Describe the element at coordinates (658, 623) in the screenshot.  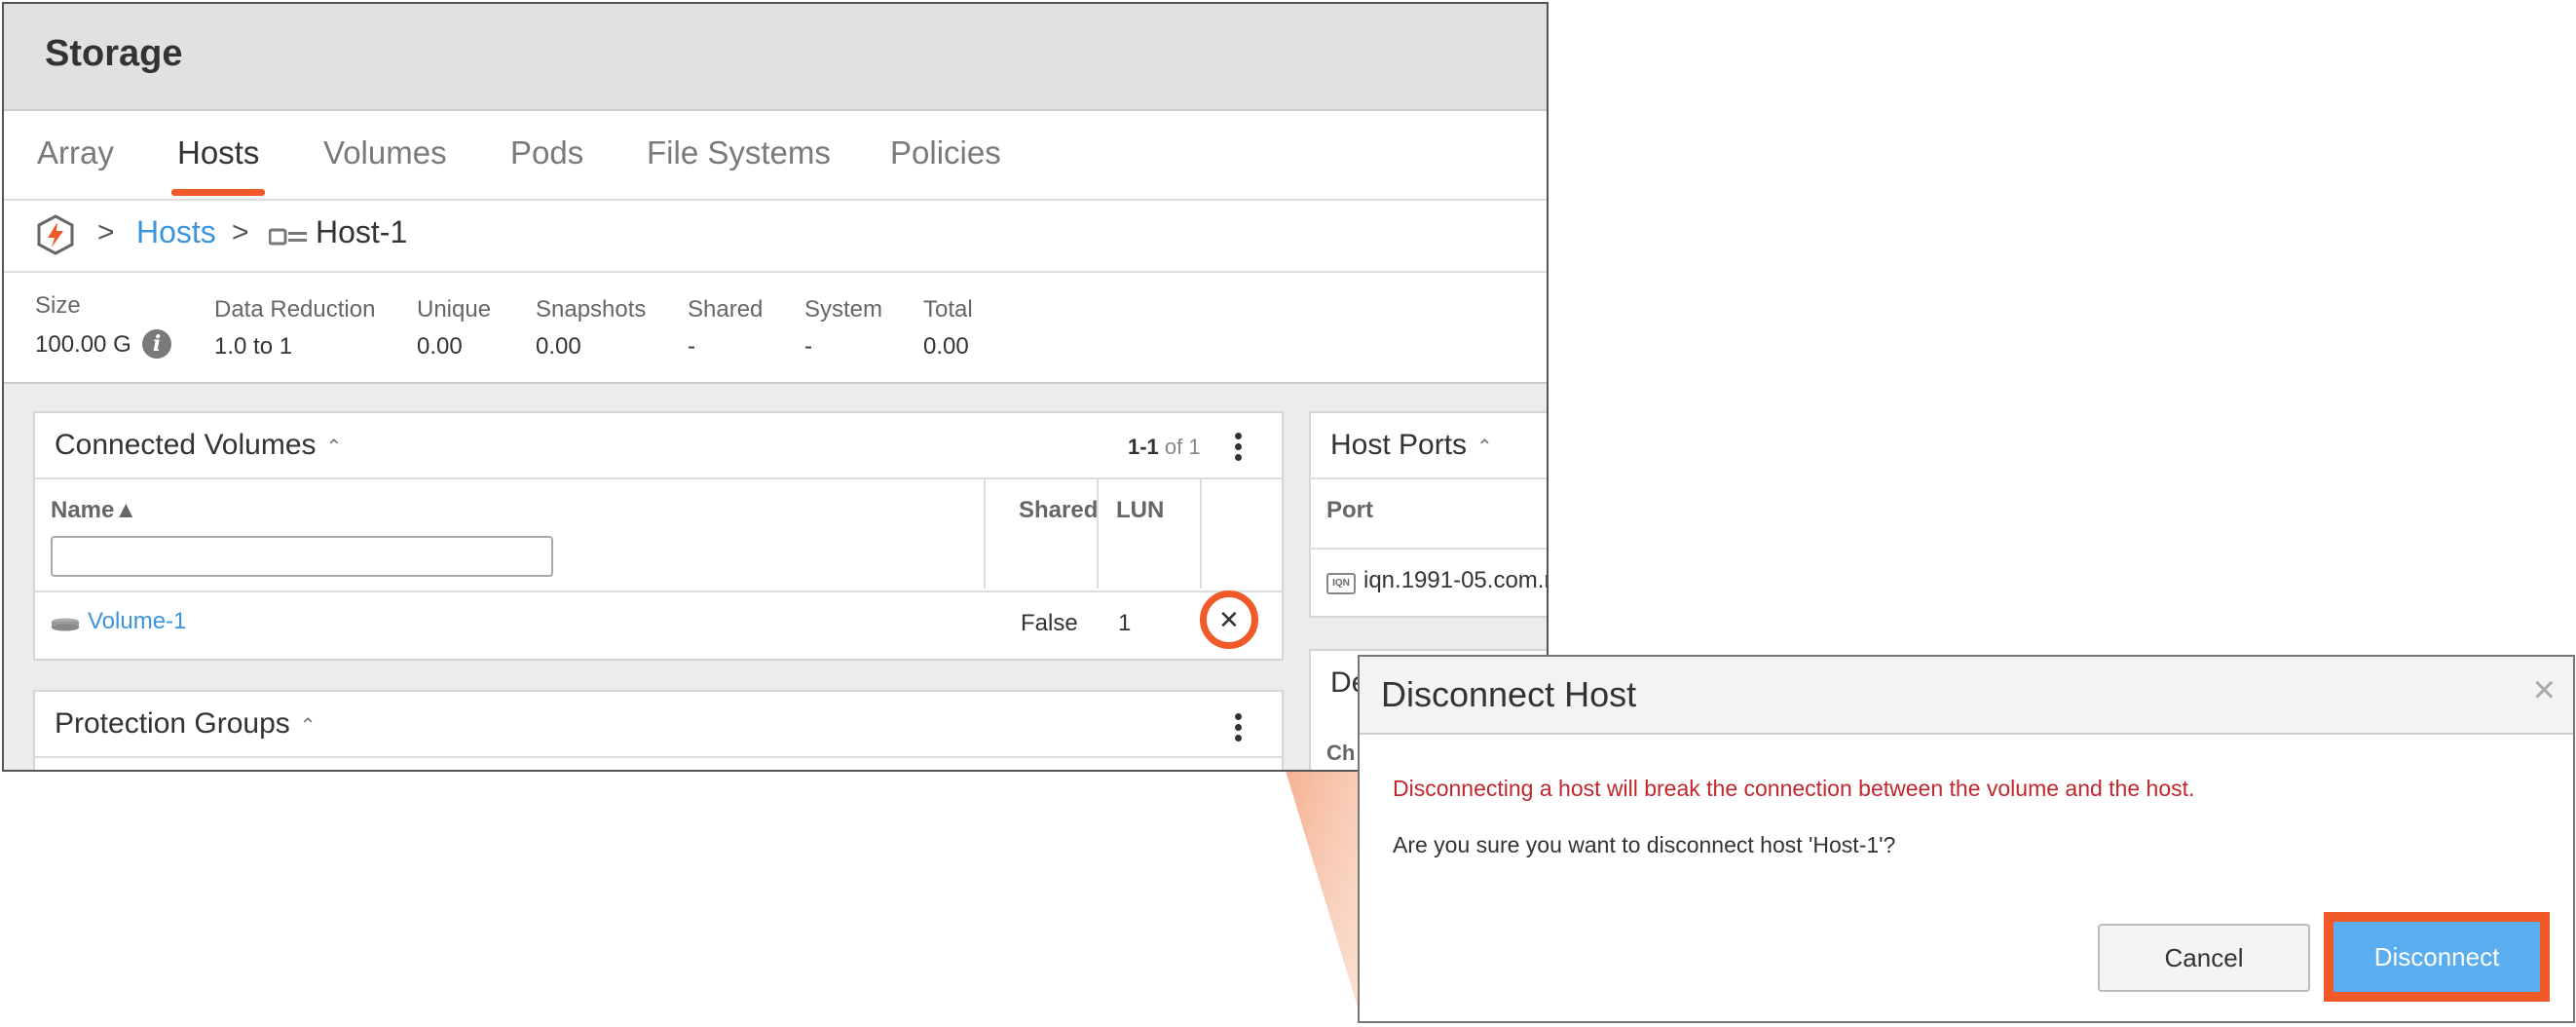
I see `table-row: Volume-1 False 1` at that location.